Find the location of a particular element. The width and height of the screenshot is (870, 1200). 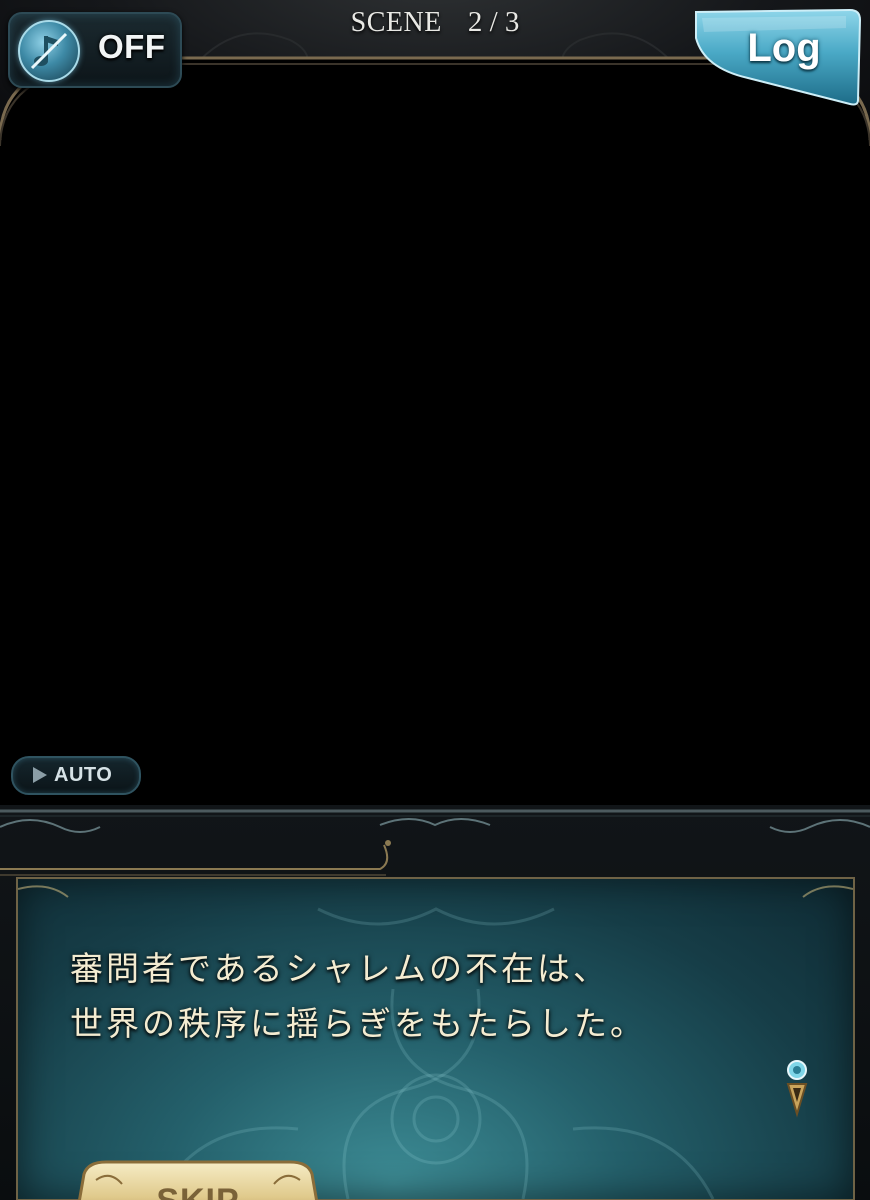

scene-label: SCENE is located at coordinates (396, 22).